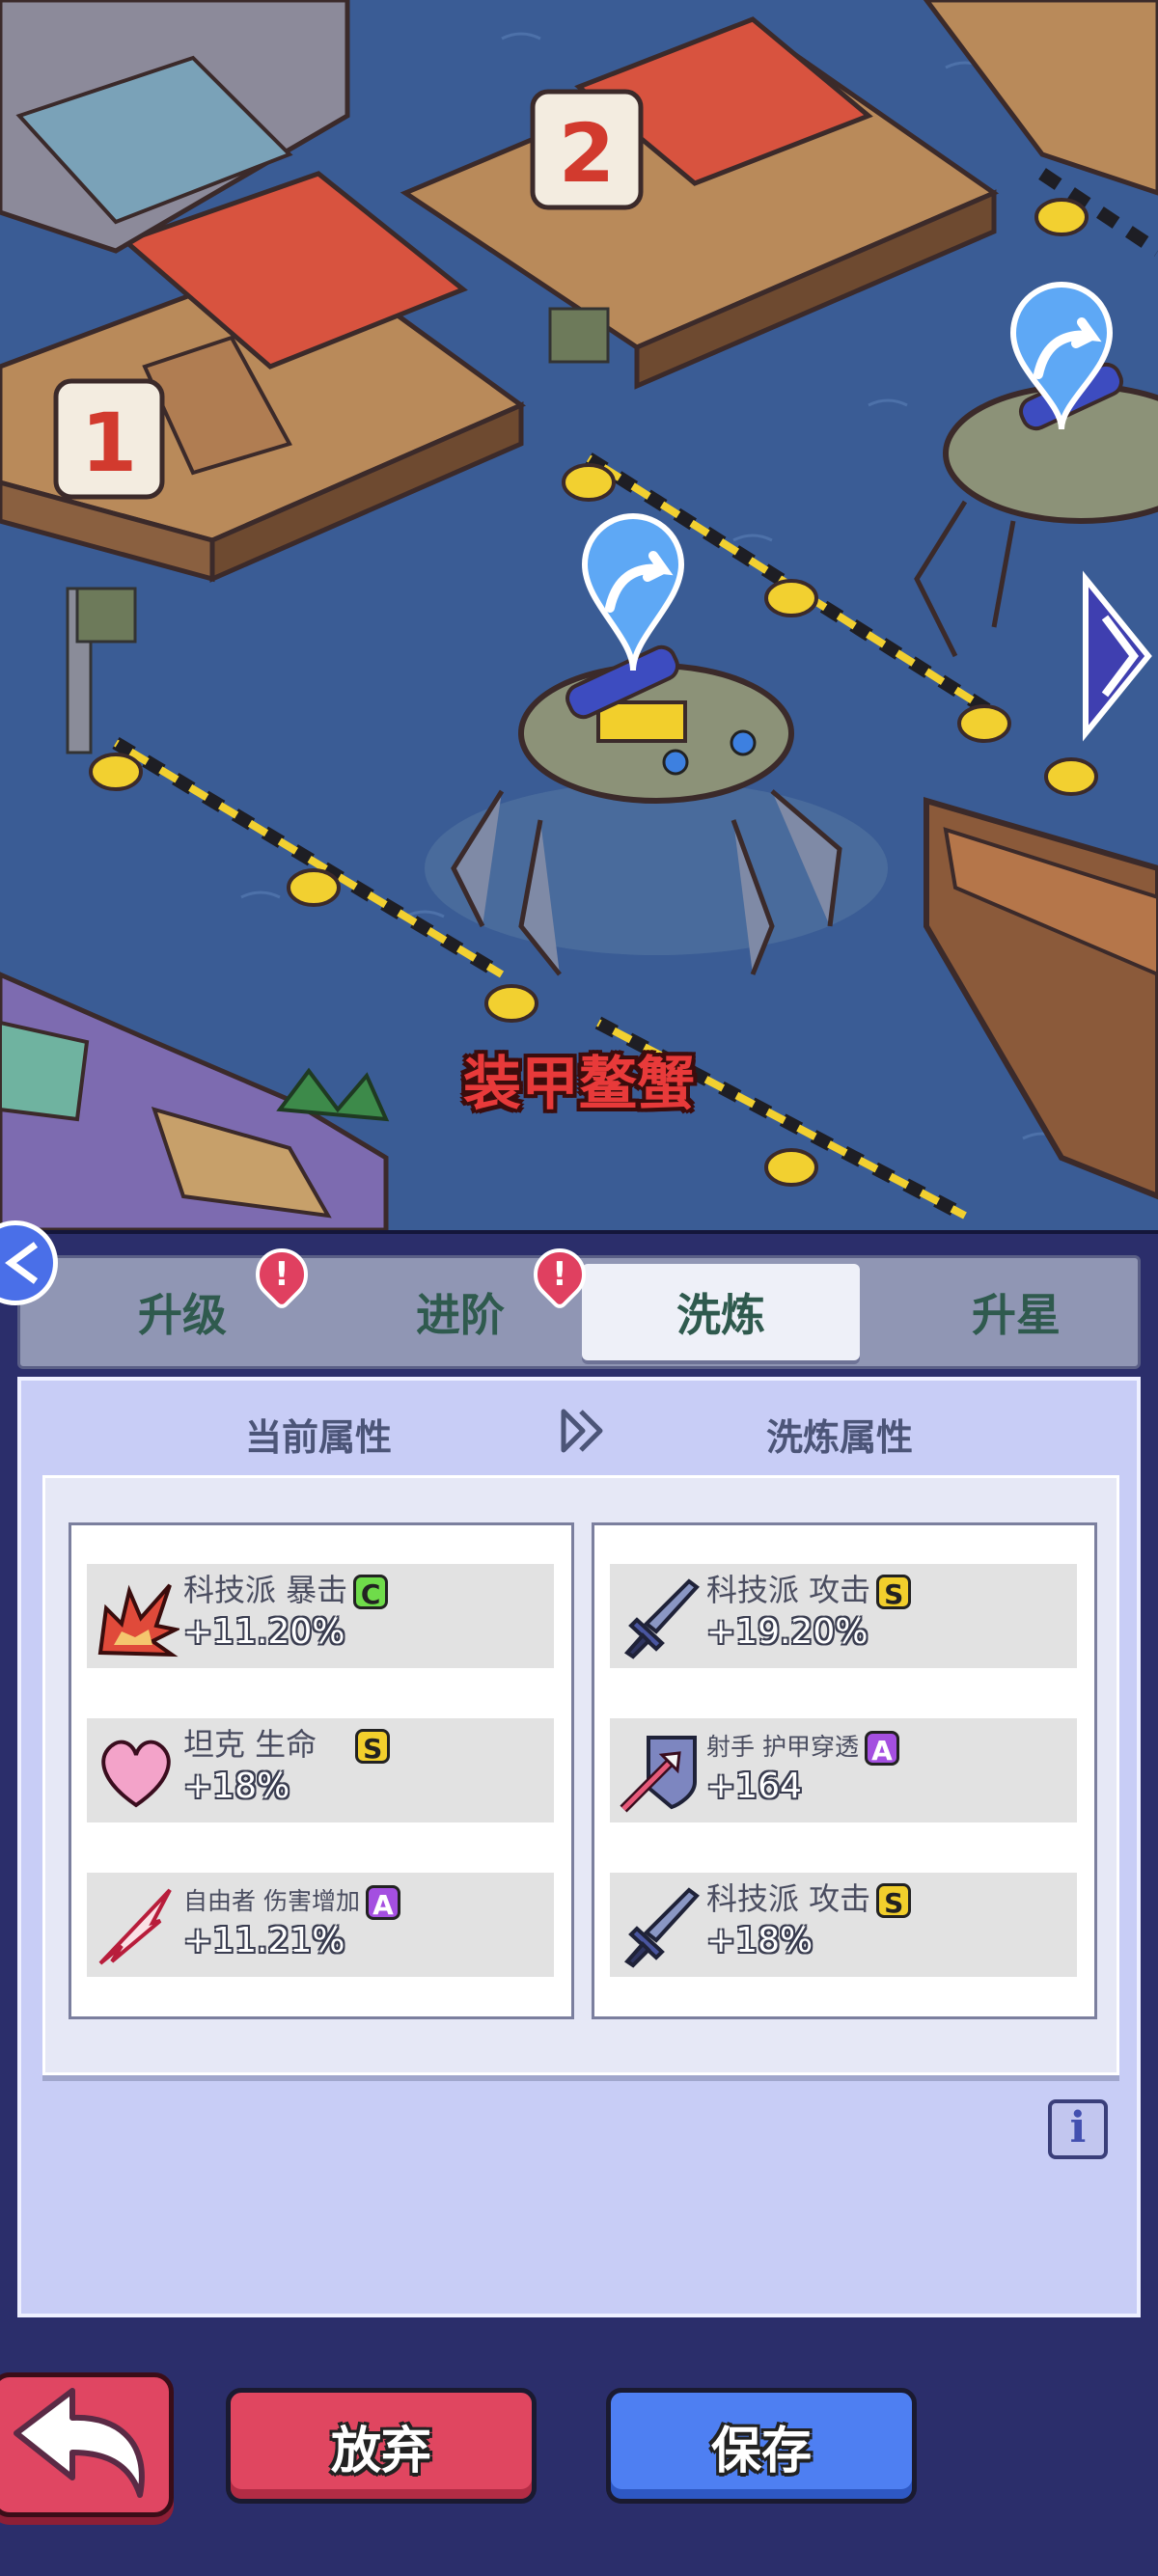  What do you see at coordinates (787, 1632) in the screenshot?
I see `stat-value: +19.20%` at bounding box center [787, 1632].